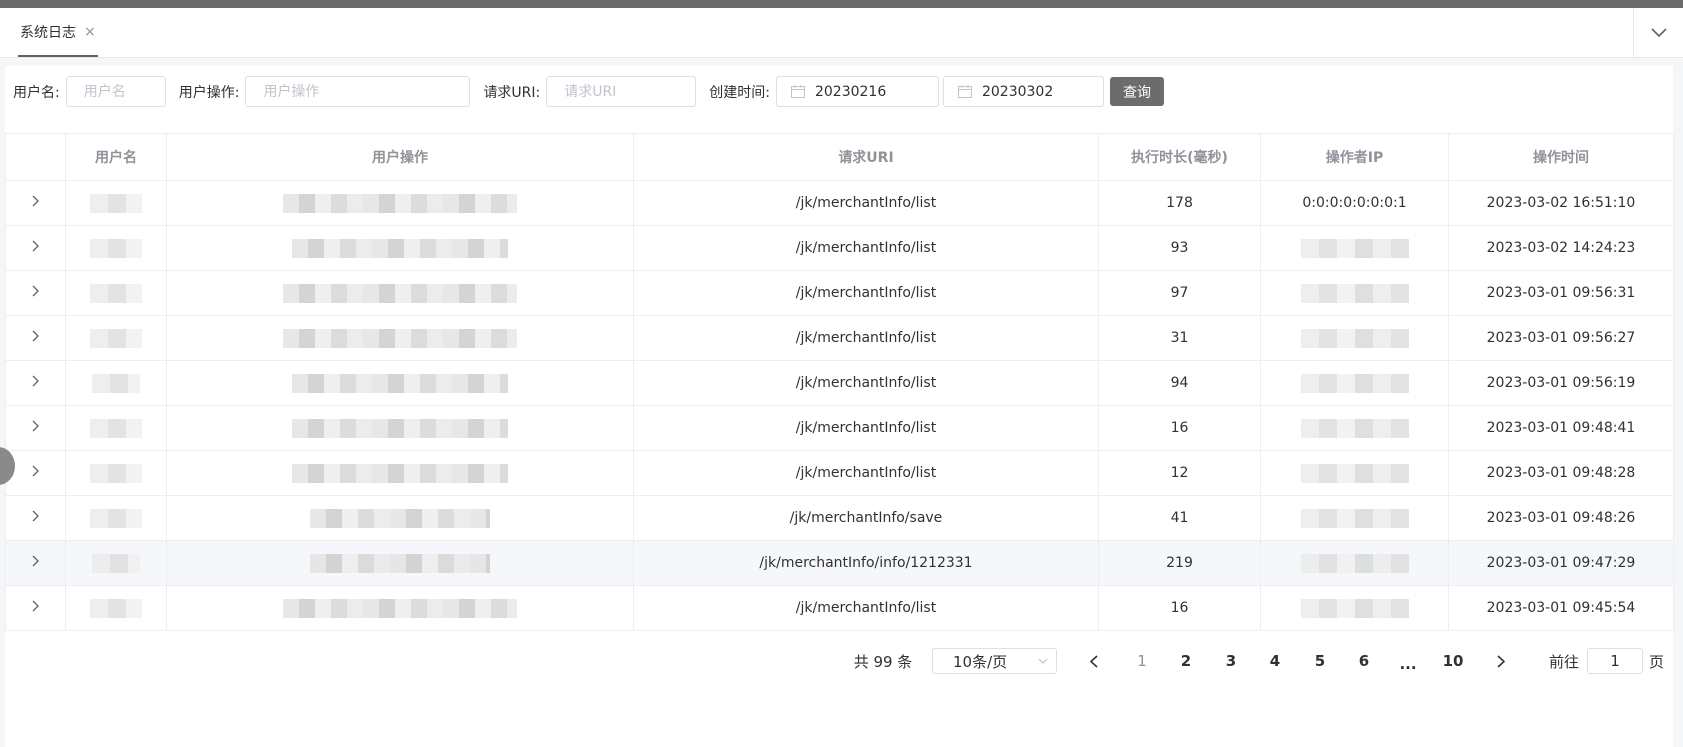 The image size is (1683, 747). Describe the element at coordinates (1354, 293) in the screenshot. I see `redacted-ip` at that location.